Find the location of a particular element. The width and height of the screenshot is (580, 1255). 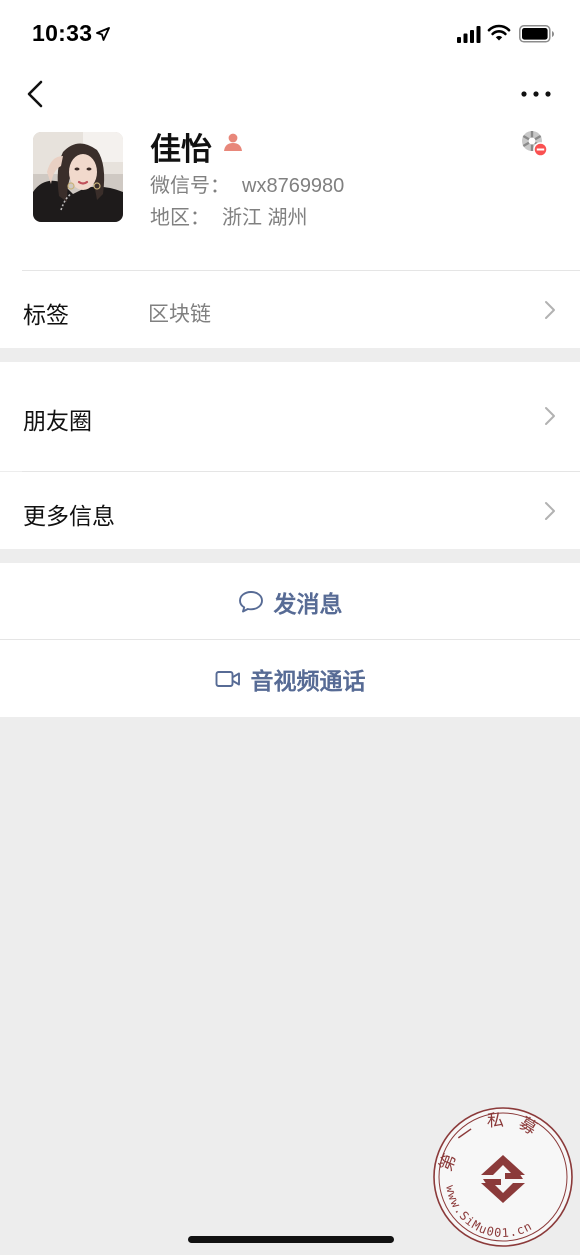

moments-blocked-icon is located at coordinates (534, 143).